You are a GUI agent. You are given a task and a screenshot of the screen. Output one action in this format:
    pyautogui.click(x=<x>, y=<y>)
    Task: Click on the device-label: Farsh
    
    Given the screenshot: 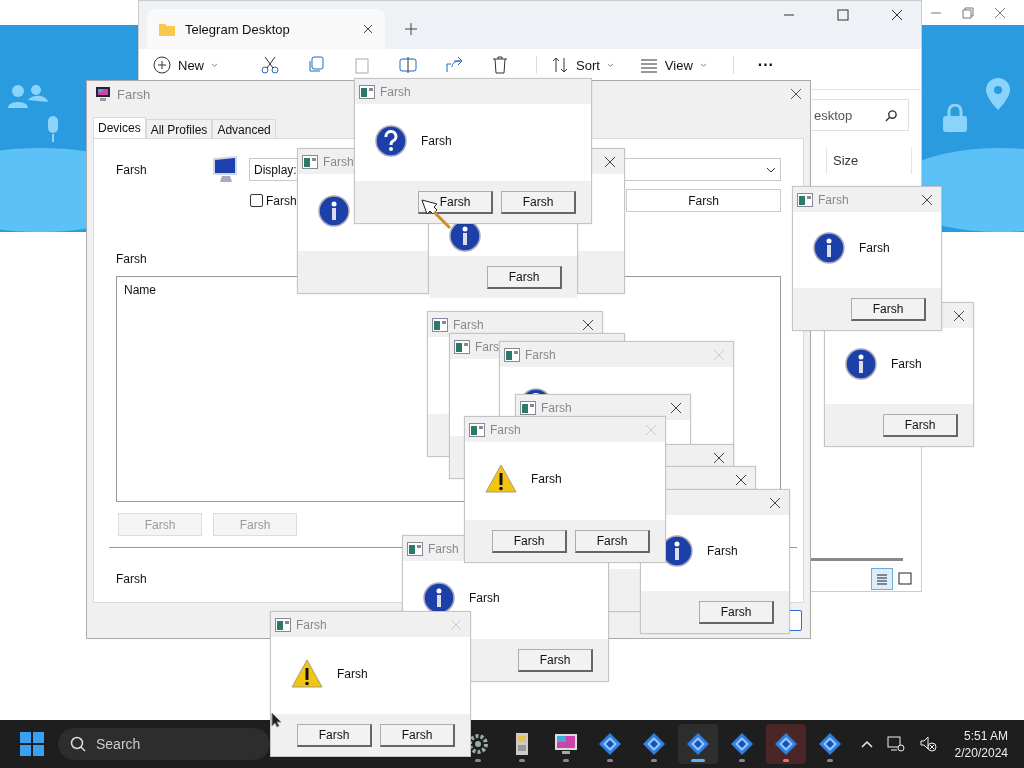 What is the action you would take?
    pyautogui.click(x=132, y=169)
    